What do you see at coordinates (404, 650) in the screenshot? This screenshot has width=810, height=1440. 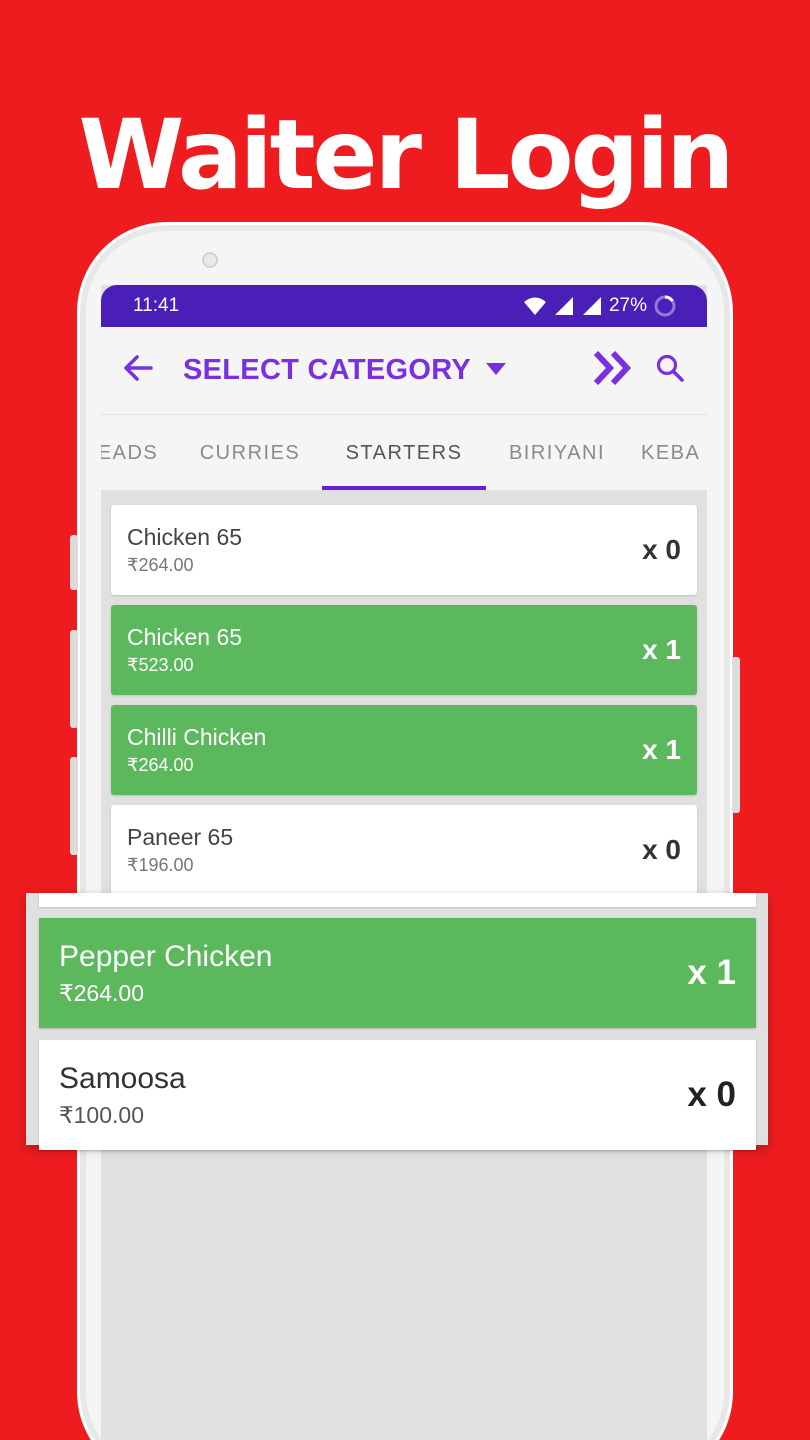 I see `list-item: Chicken 65 ₹523.00 x 1` at bounding box center [404, 650].